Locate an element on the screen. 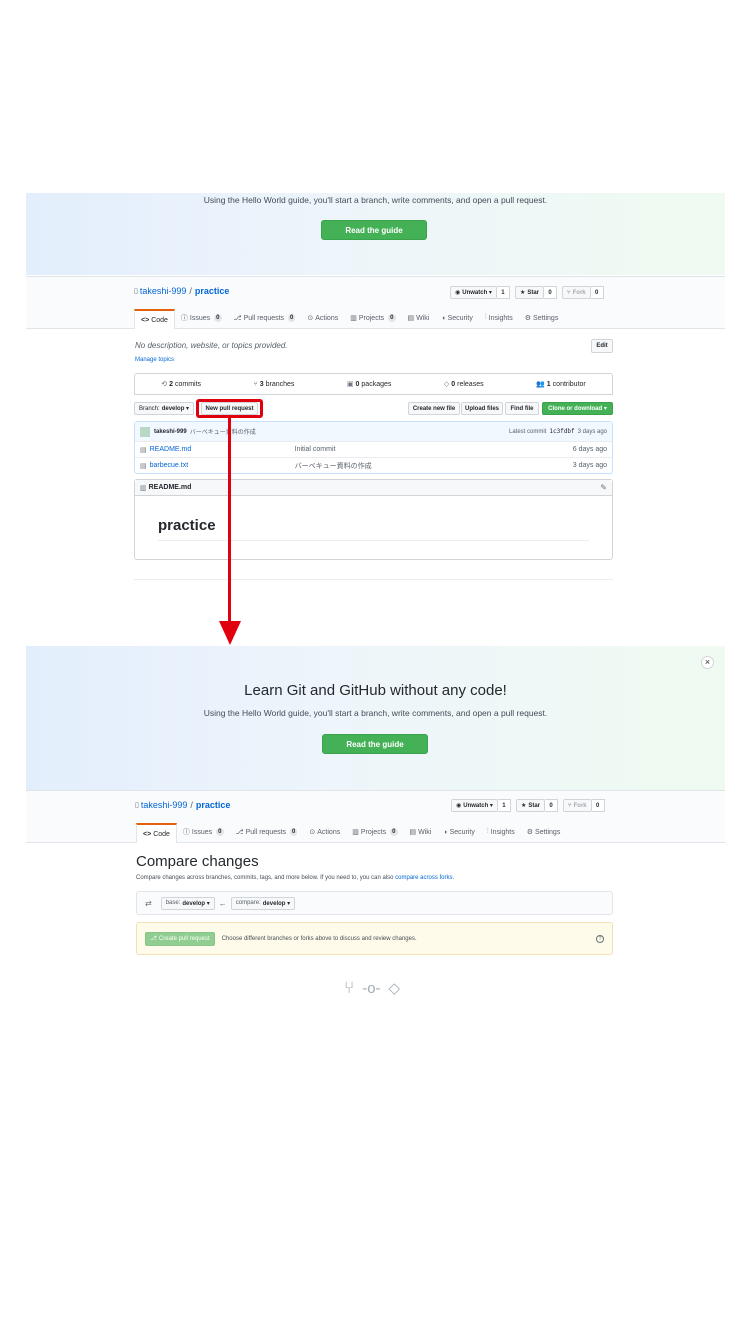  create-pull-request-button: ⎇ Create pull request is located at coordinates (180, 938).